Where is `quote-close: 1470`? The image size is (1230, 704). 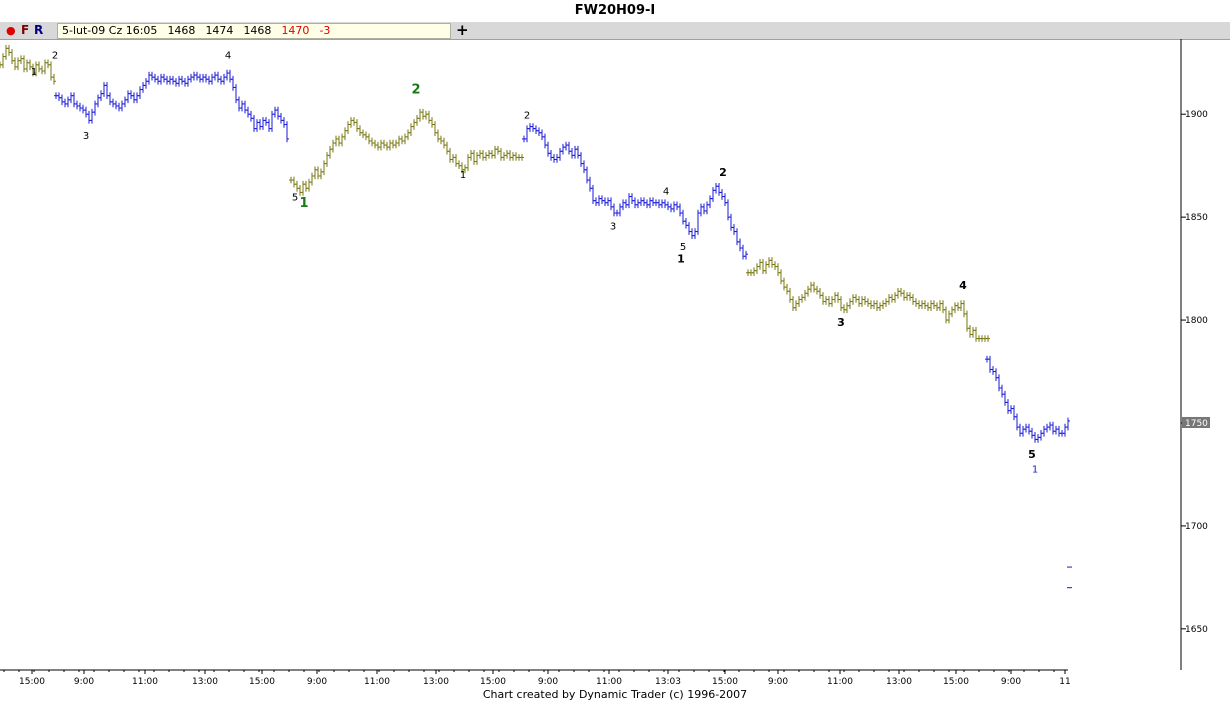
quote-close: 1470 is located at coordinates (295, 30).